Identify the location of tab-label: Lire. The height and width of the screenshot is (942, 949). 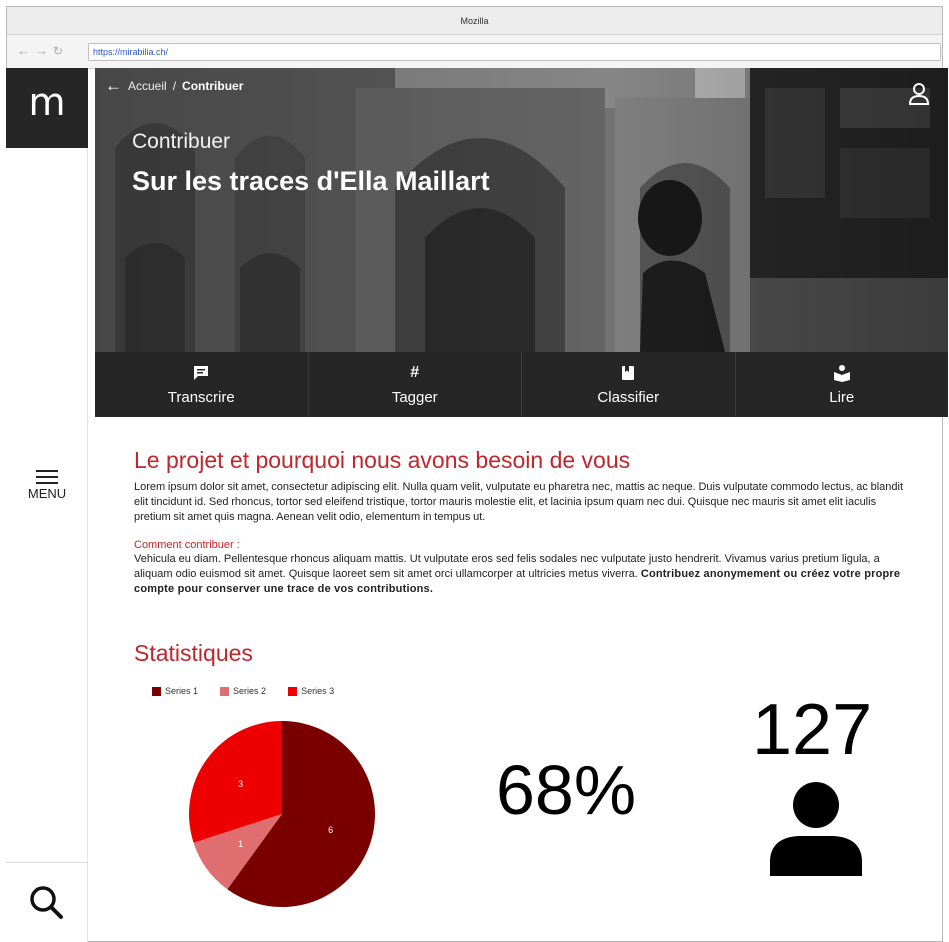
(842, 397).